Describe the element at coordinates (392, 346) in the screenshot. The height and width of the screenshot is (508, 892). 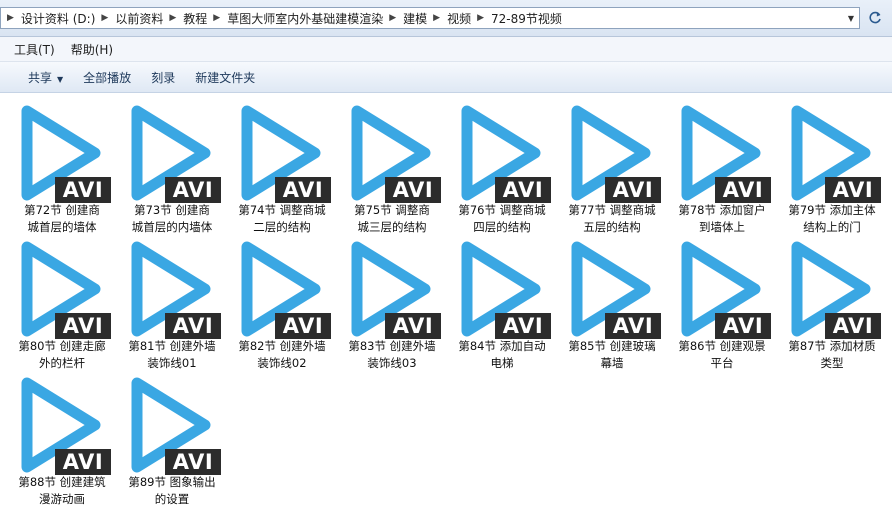
I see `file-name-line: 第83节 创建外墙` at that location.